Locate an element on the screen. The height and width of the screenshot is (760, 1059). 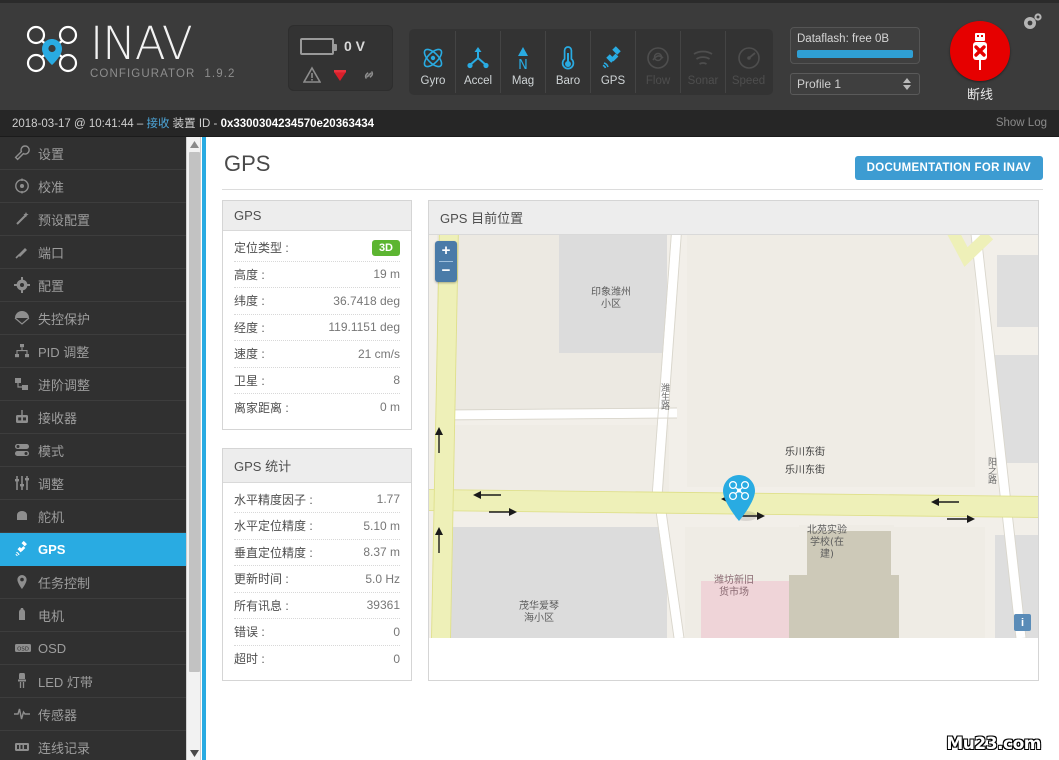
sidebar-item-failsafe: 失控保护 is located at coordinates (93, 318).